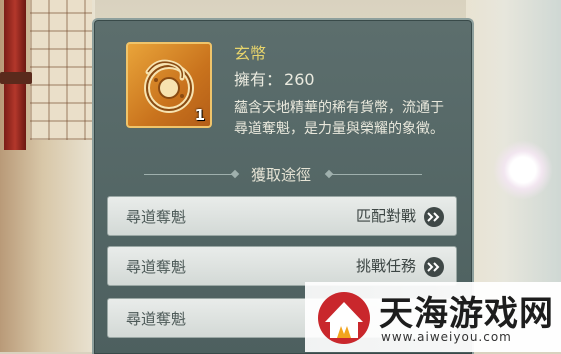  Describe the element at coordinates (446, 337) in the screenshot. I see `watermark-url: www.aiweiyou.com` at that location.